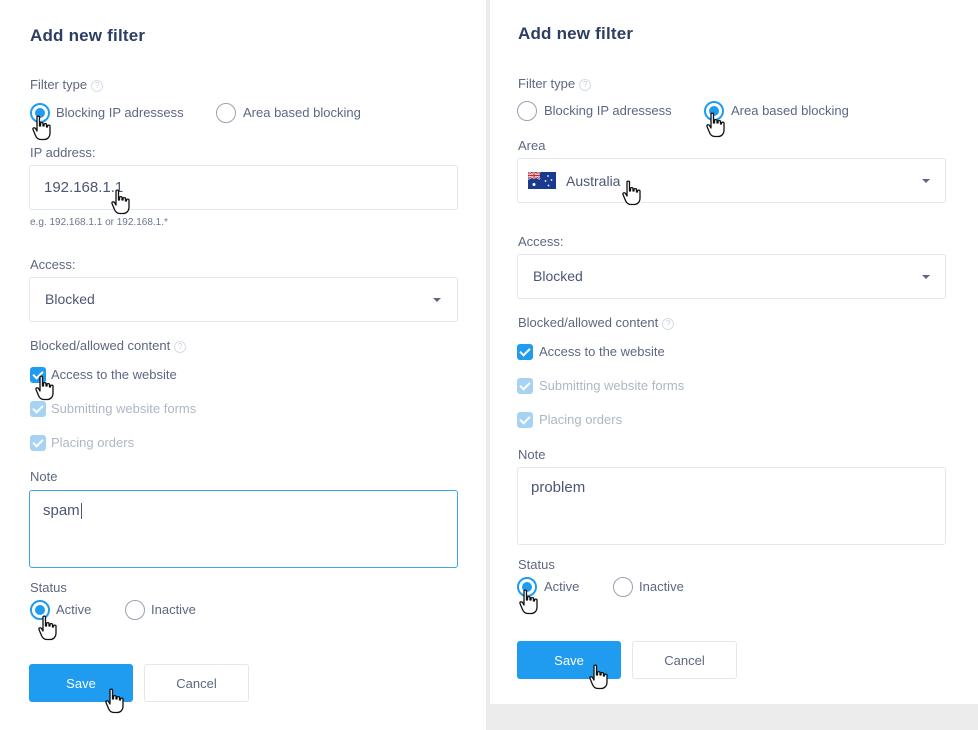  What do you see at coordinates (99, 222) in the screenshot?
I see `ip-address-hint: e.g. 192.168.1.1 or 192.168.1.*` at bounding box center [99, 222].